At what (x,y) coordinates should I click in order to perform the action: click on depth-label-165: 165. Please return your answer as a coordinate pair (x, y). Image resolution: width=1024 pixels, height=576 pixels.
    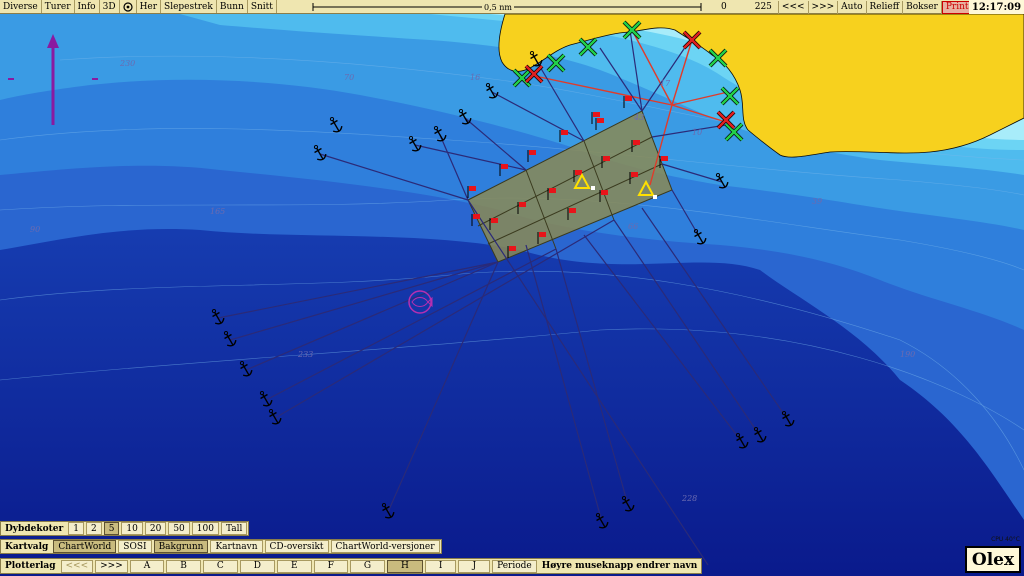
    Looking at the image, I should click on (217, 211).